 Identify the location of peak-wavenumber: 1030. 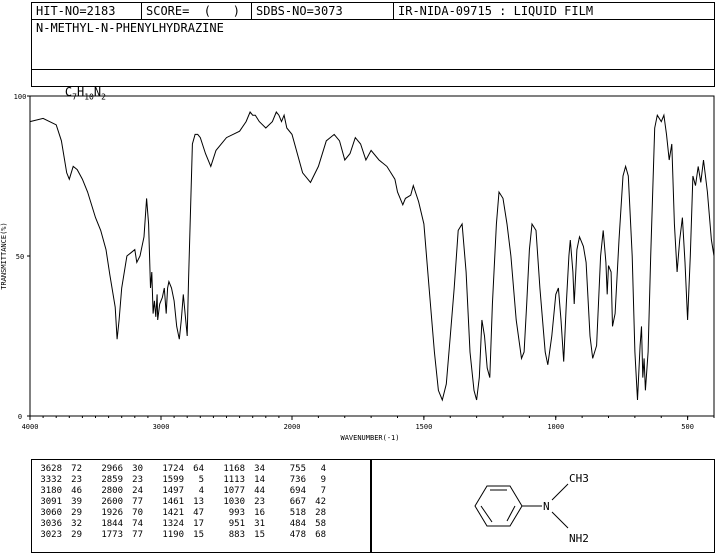
(234, 502).